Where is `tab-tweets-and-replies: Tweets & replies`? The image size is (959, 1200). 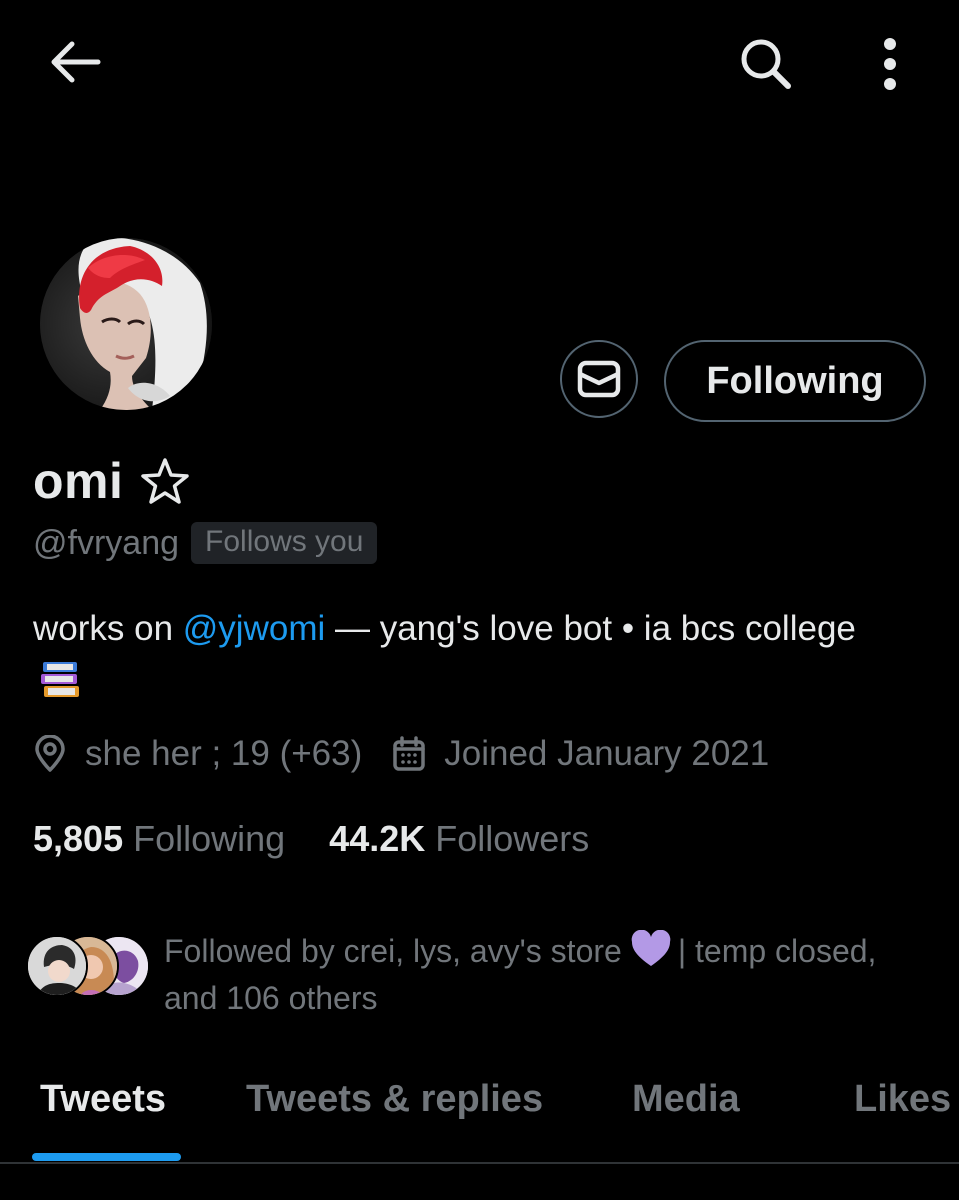 tab-tweets-and-replies: Tweets & replies is located at coordinates (394, 1099).